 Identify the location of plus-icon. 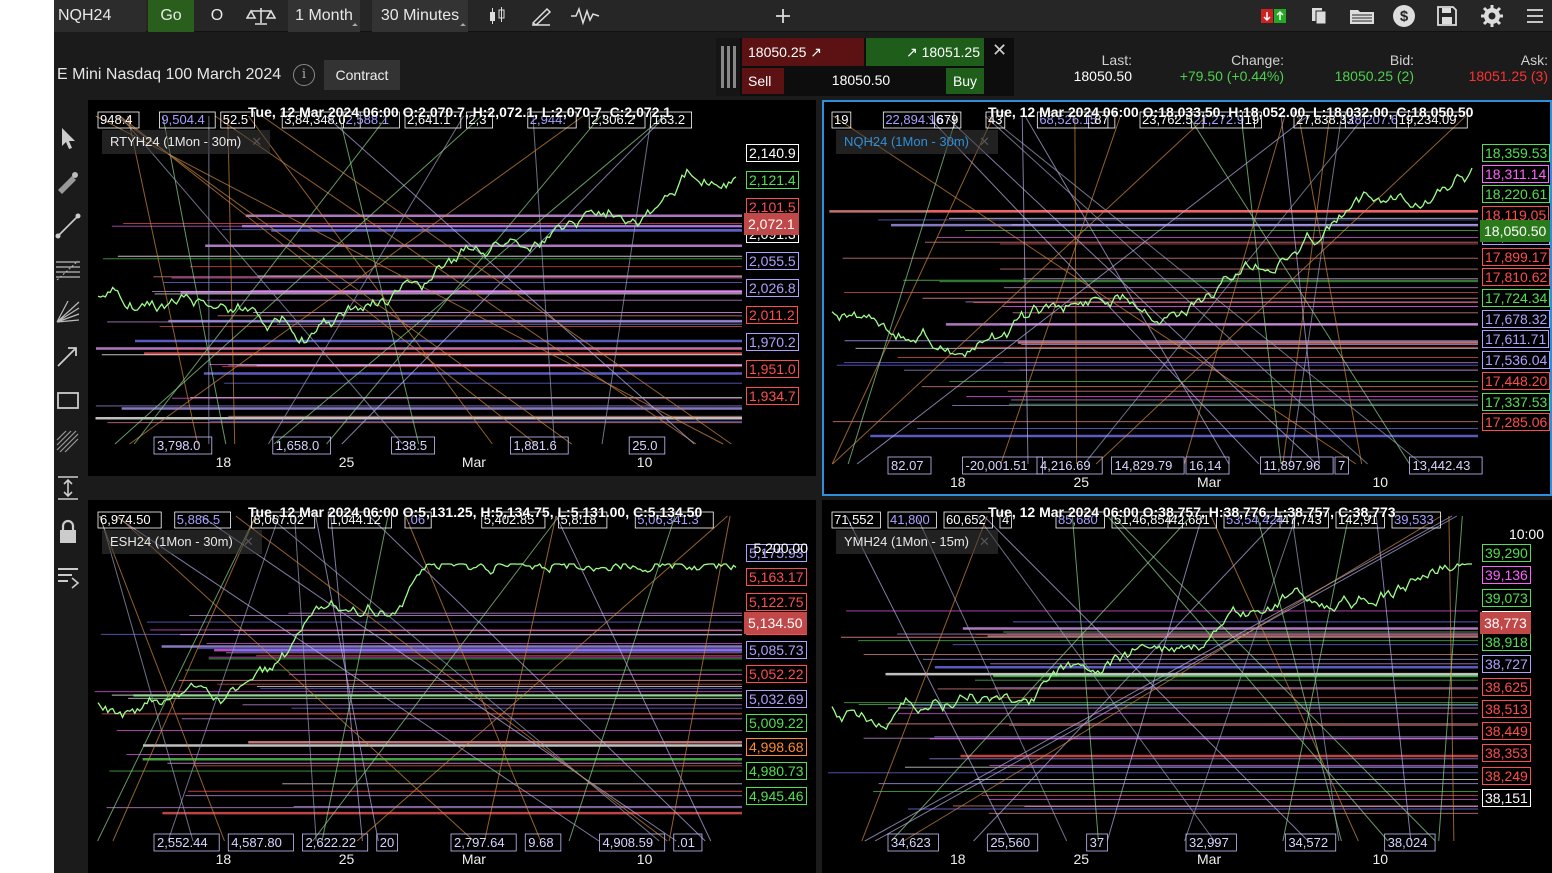
(783, 16).